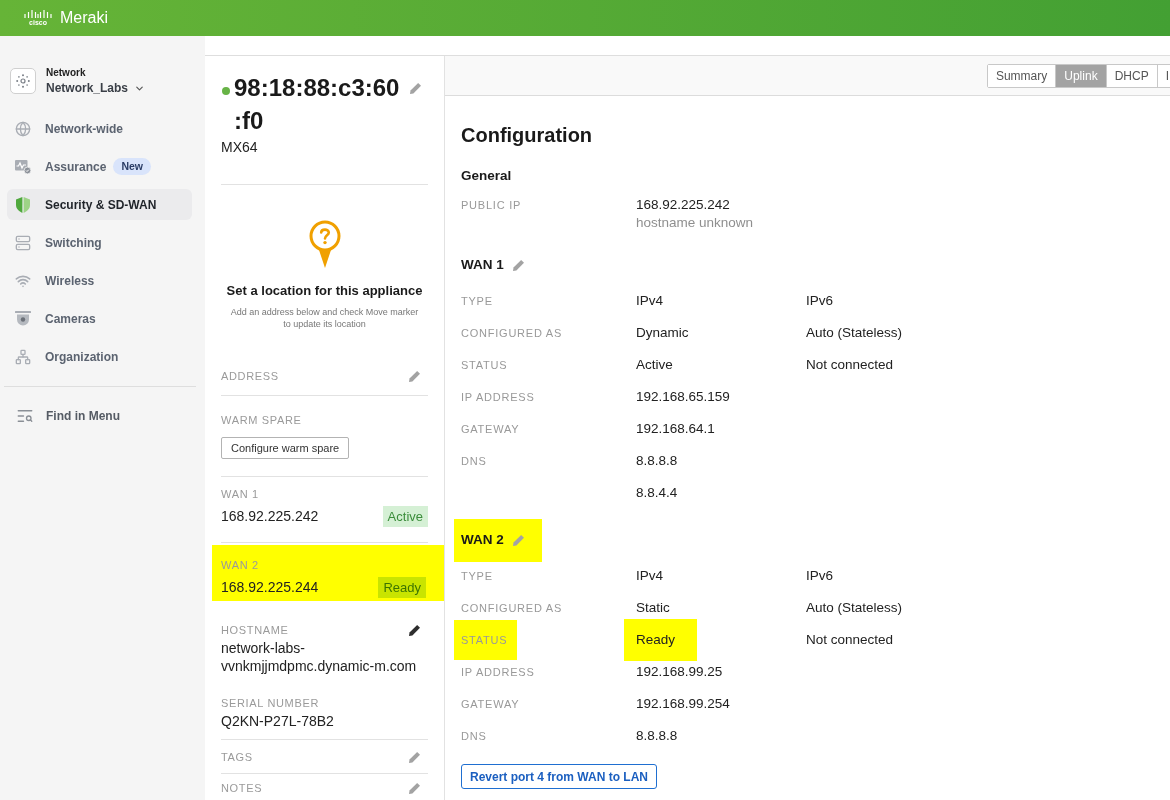 This screenshot has width=1170, height=800. What do you see at coordinates (270, 587) in the screenshot?
I see `wan-ip: 168.92.225.244` at bounding box center [270, 587].